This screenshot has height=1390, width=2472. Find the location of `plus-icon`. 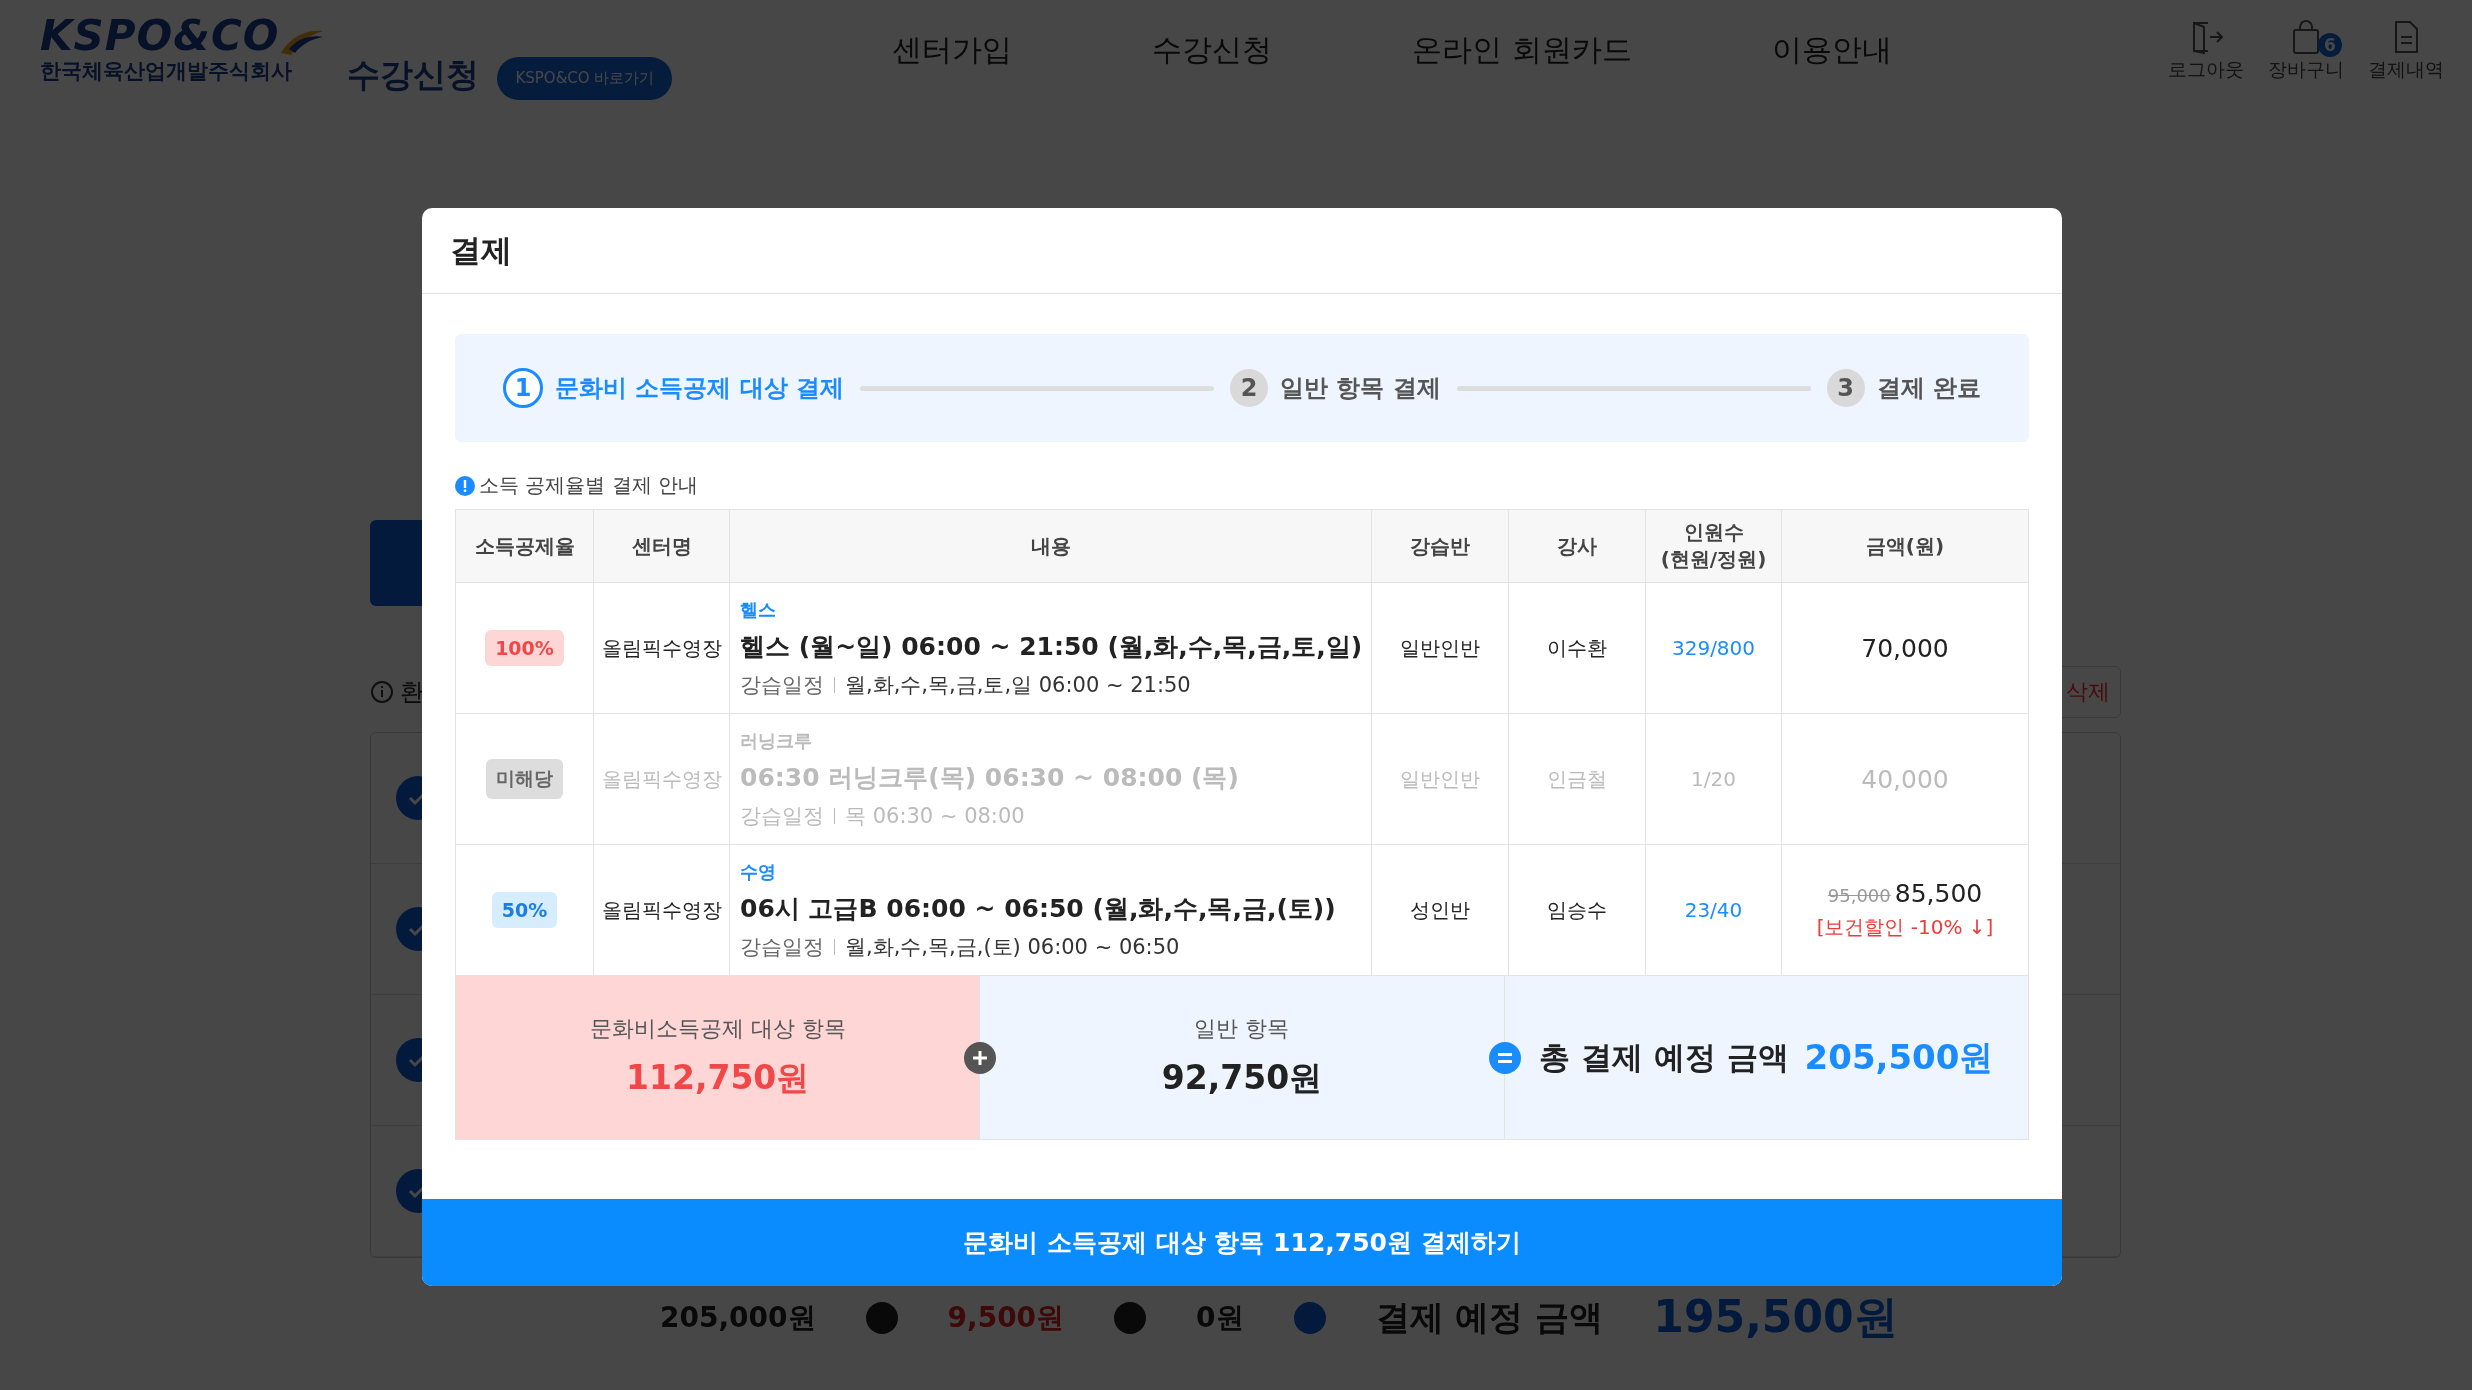

plus-icon is located at coordinates (980, 1057).